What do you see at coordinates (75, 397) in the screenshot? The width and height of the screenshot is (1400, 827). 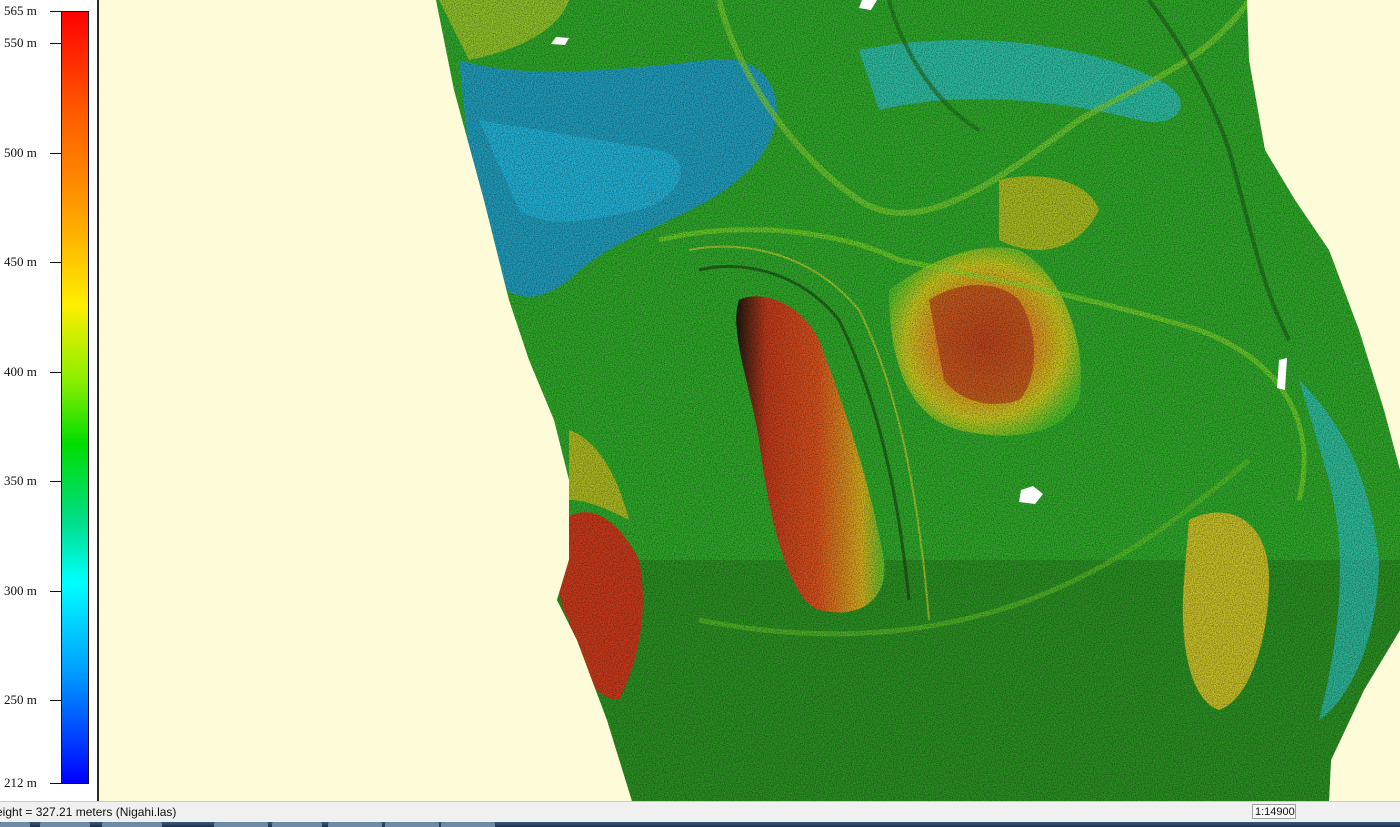 I see `color-ramp-bar` at bounding box center [75, 397].